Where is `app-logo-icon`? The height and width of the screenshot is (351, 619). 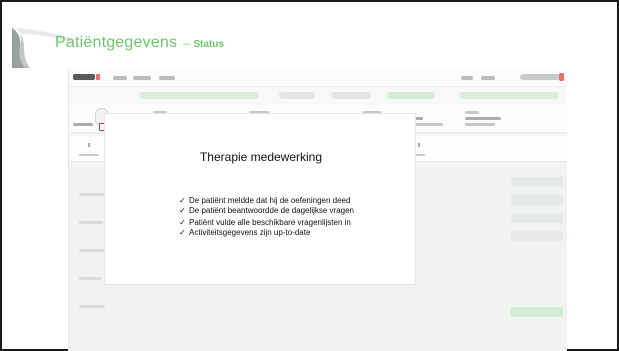
app-logo-icon is located at coordinates (86, 77).